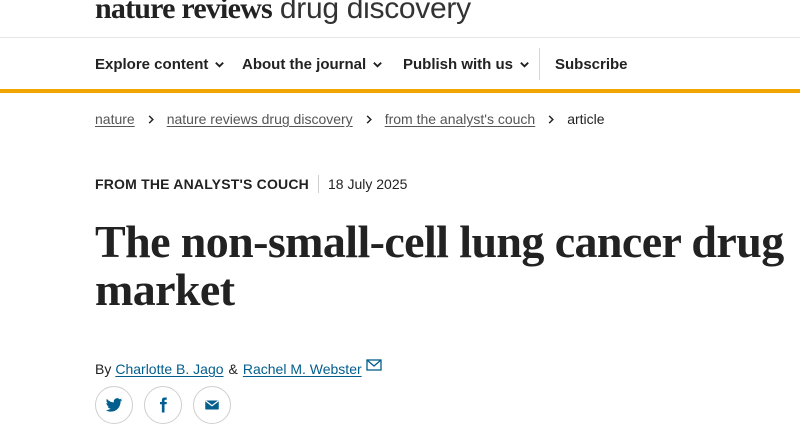 The height and width of the screenshot is (445, 800). I want to click on author-link: Charlotte B. Jago, so click(169, 369).